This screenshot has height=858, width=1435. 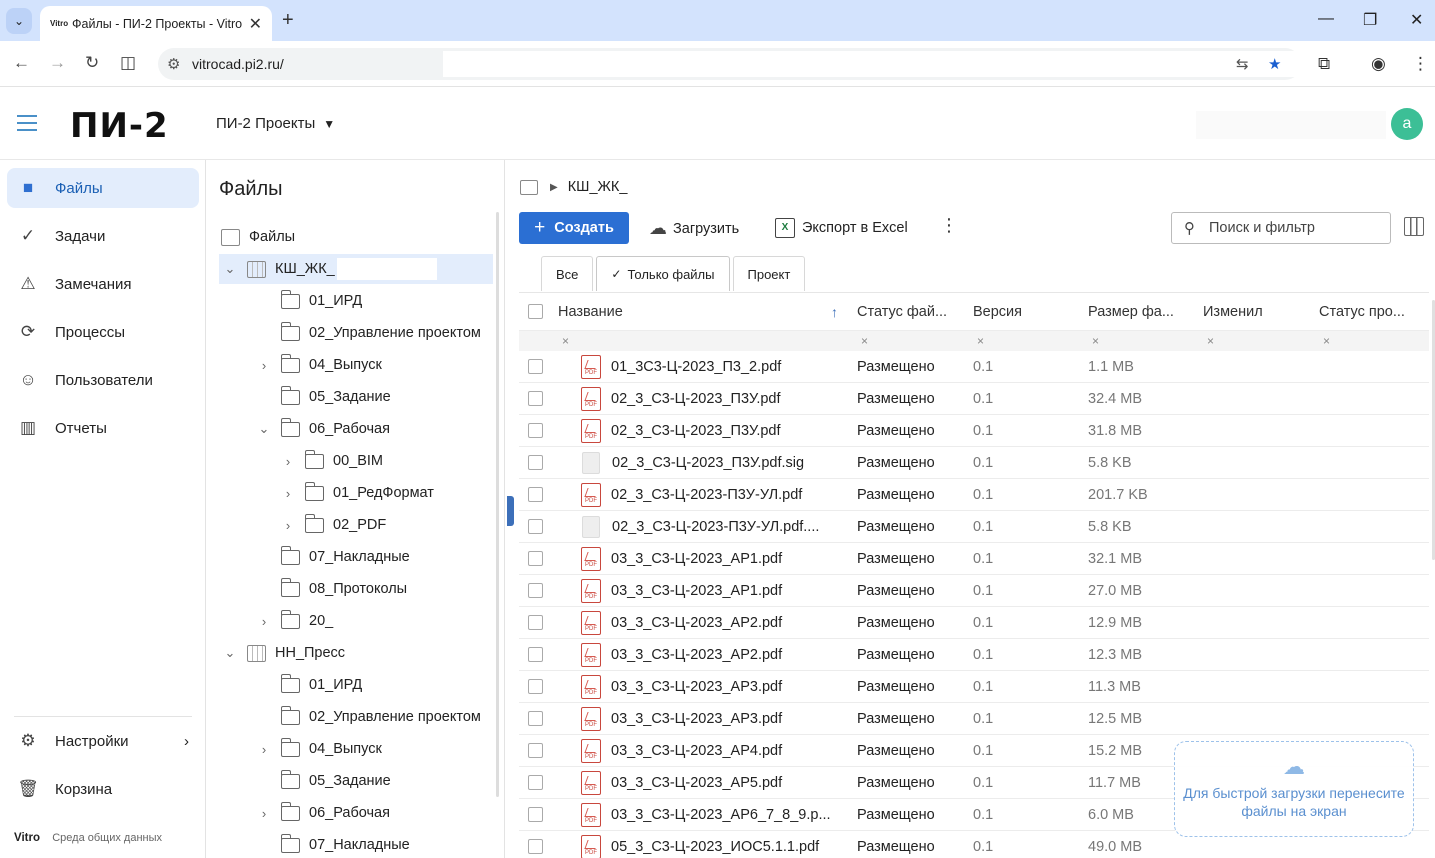 What do you see at coordinates (92, 63) in the screenshot?
I see `reload-icon: ↻` at bounding box center [92, 63].